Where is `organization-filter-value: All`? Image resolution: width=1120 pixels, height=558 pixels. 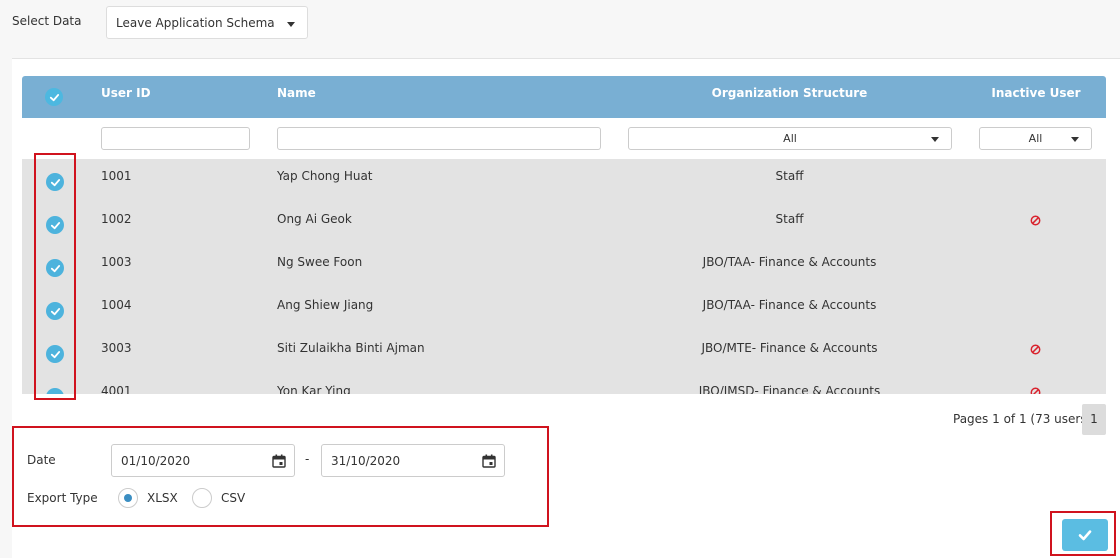
organization-filter-value: All is located at coordinates (790, 138).